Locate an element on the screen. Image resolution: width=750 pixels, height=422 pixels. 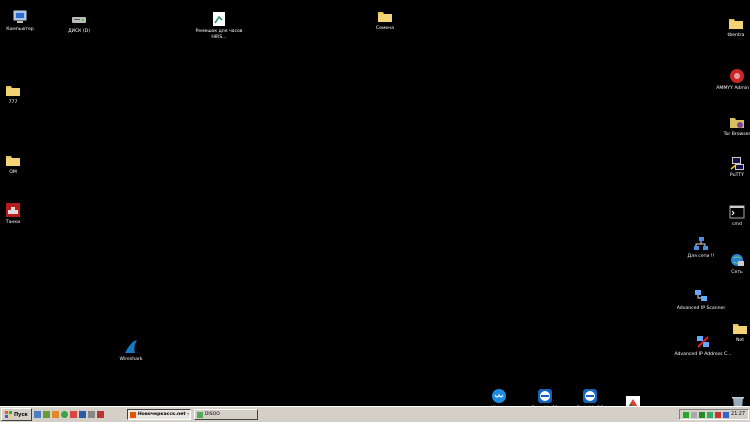
ammyy-icon is located at coordinates (737, 76).